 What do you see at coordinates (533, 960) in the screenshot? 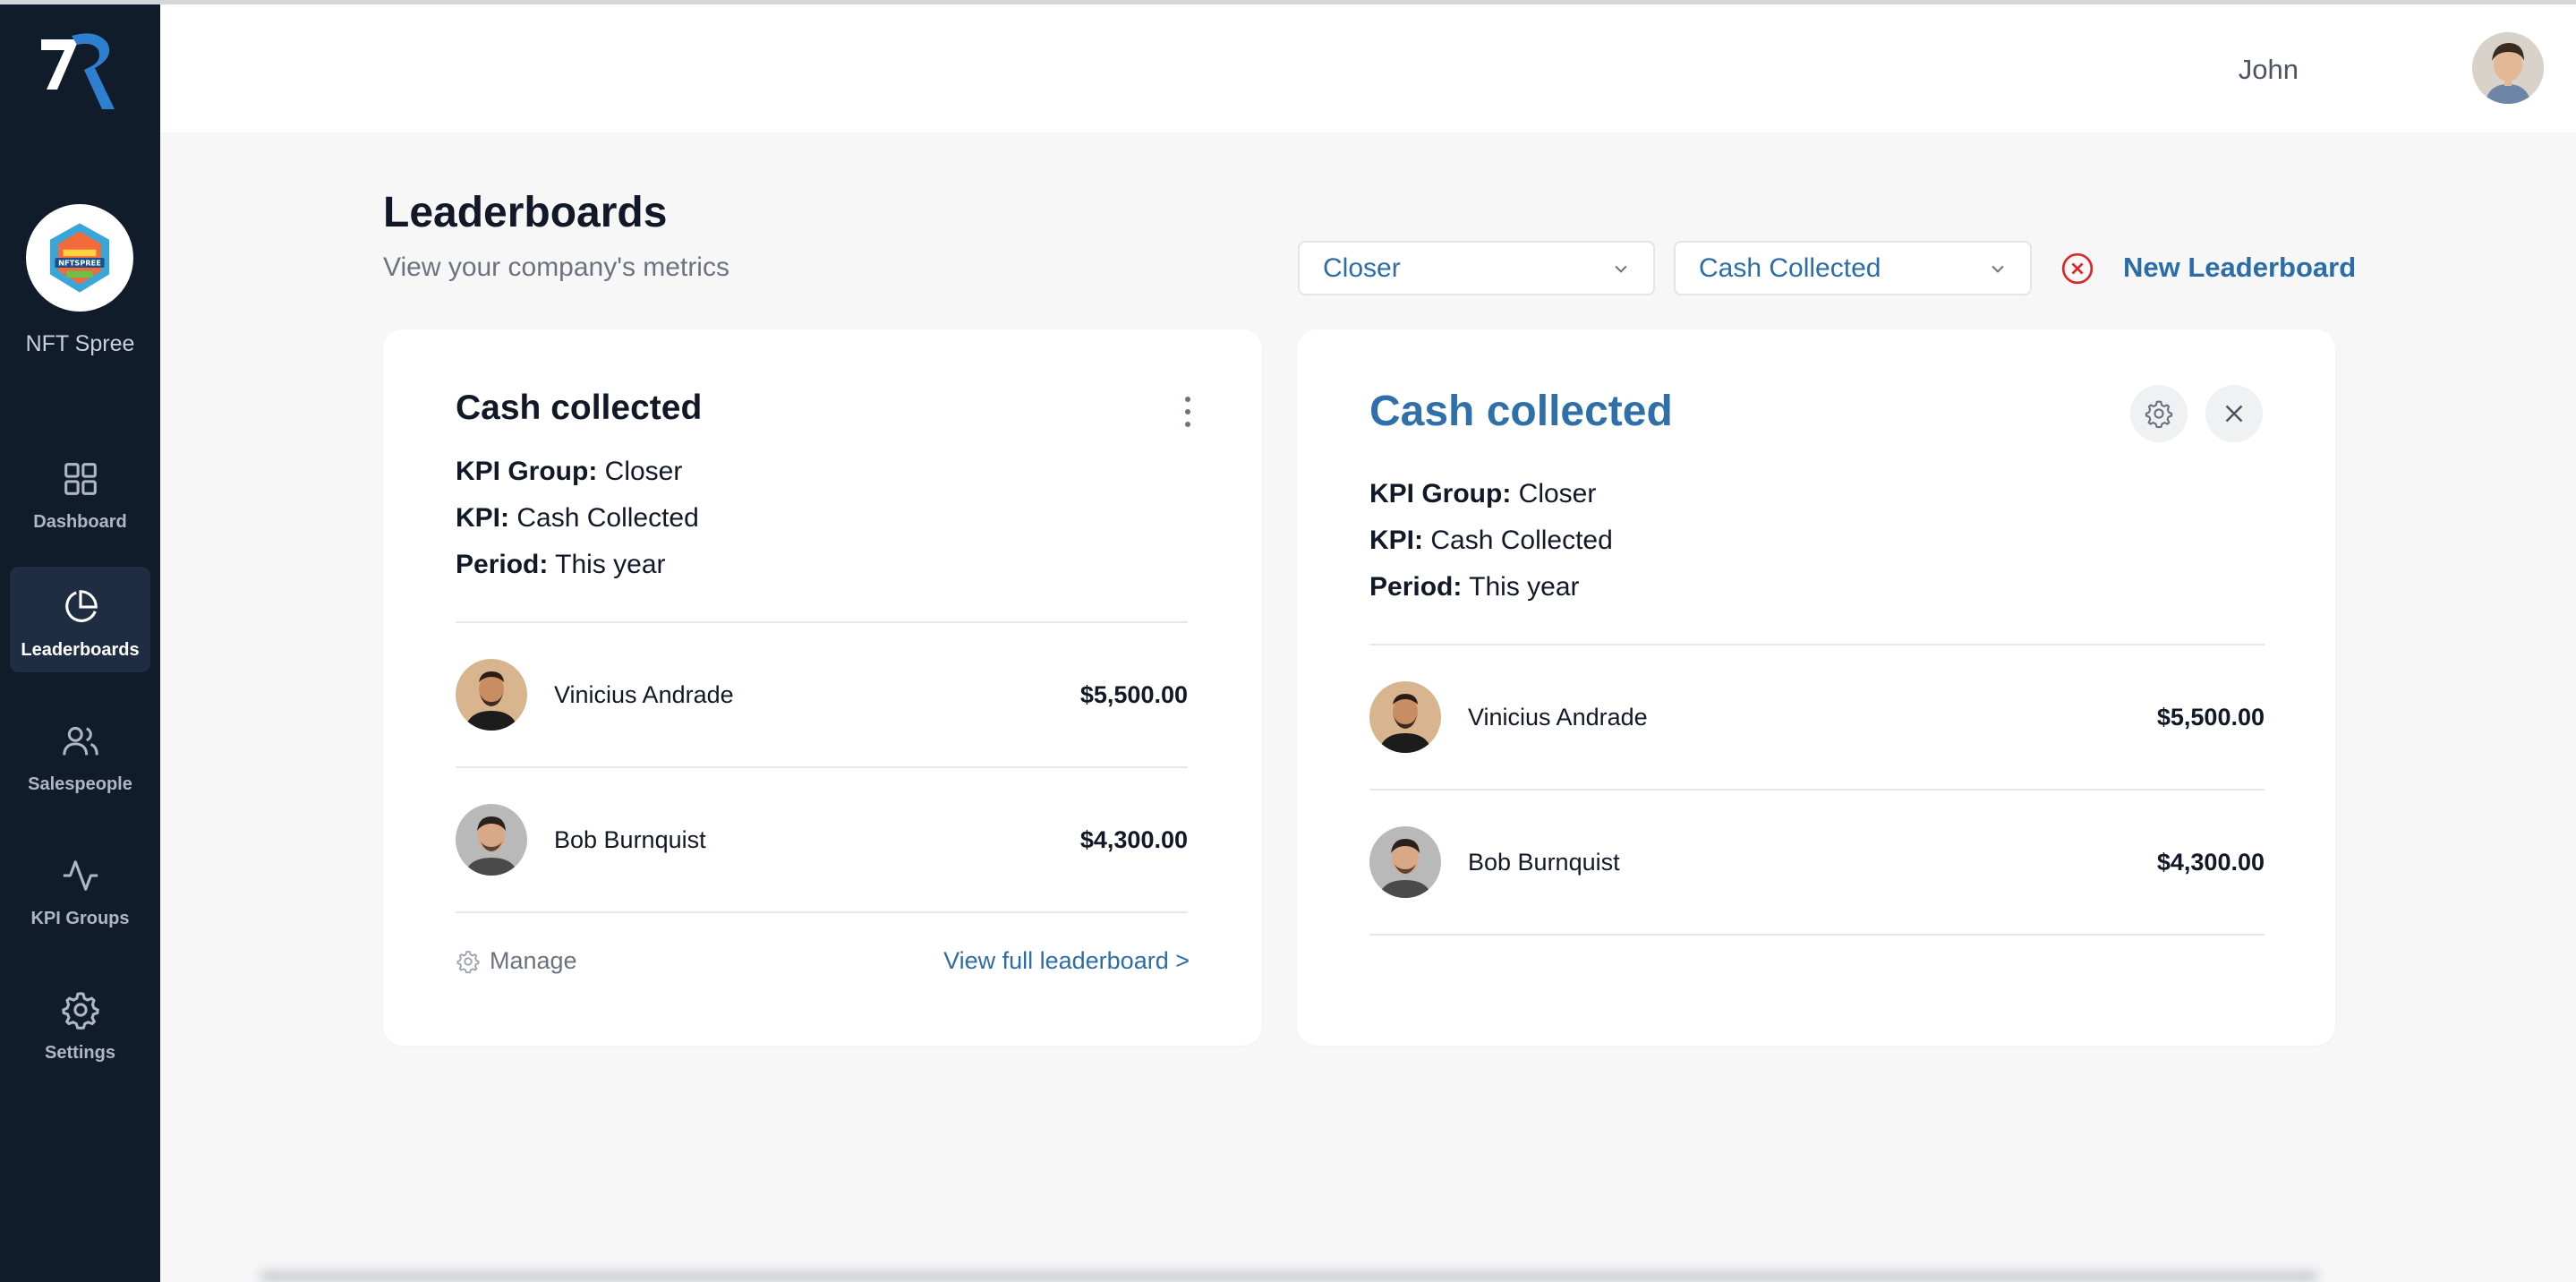
I see `manage-label: Manage` at bounding box center [533, 960].